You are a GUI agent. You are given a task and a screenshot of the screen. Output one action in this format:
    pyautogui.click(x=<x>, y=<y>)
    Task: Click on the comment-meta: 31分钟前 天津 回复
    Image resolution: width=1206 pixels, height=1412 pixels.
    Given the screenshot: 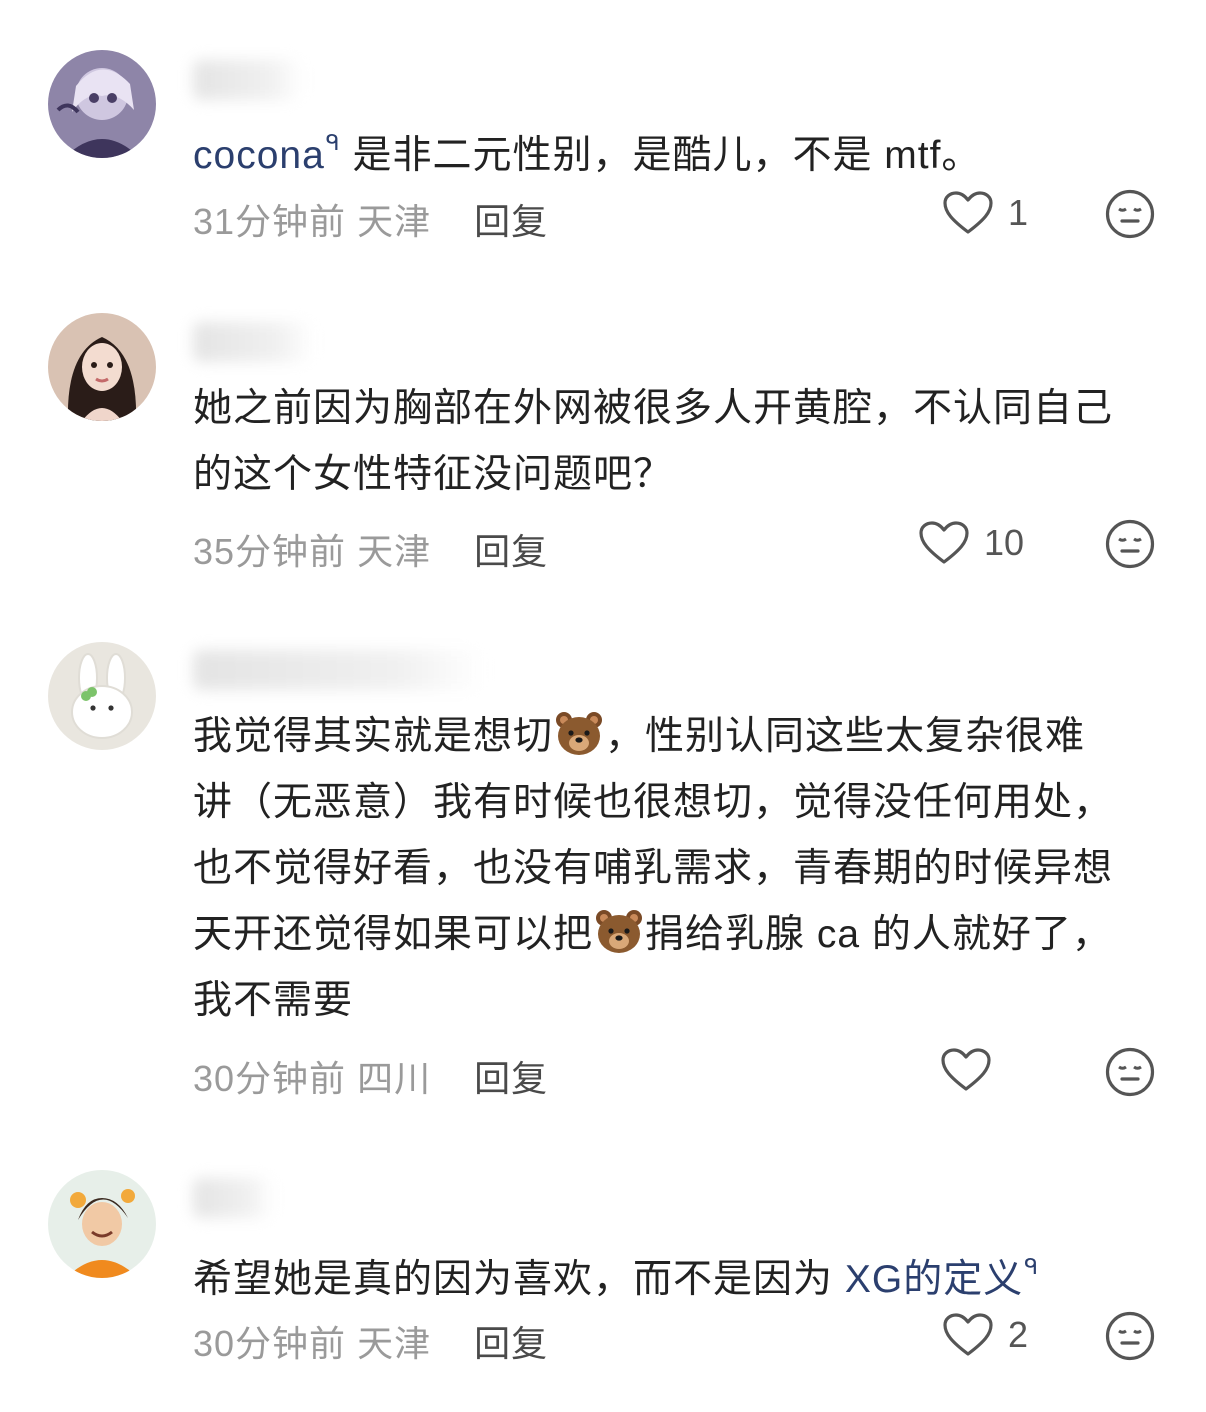 What is the action you would take?
    pyautogui.click(x=370, y=219)
    